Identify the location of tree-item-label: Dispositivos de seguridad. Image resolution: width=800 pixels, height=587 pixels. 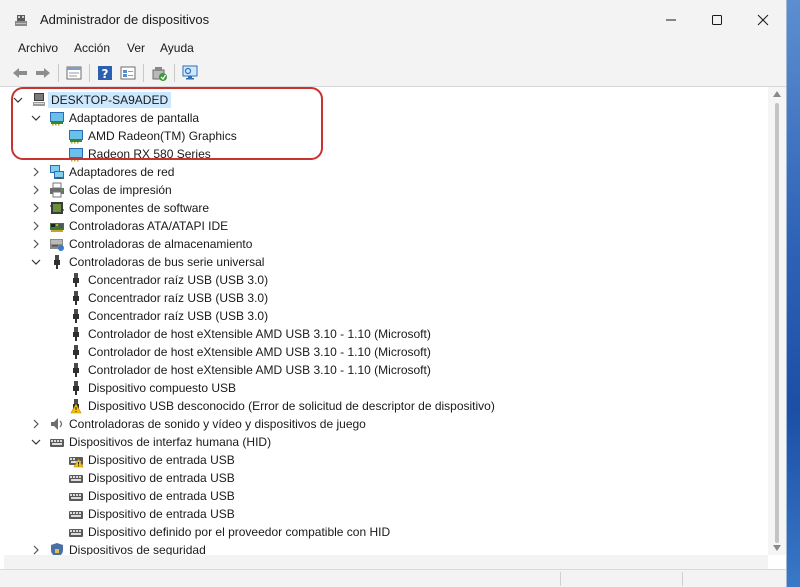
(137, 549).